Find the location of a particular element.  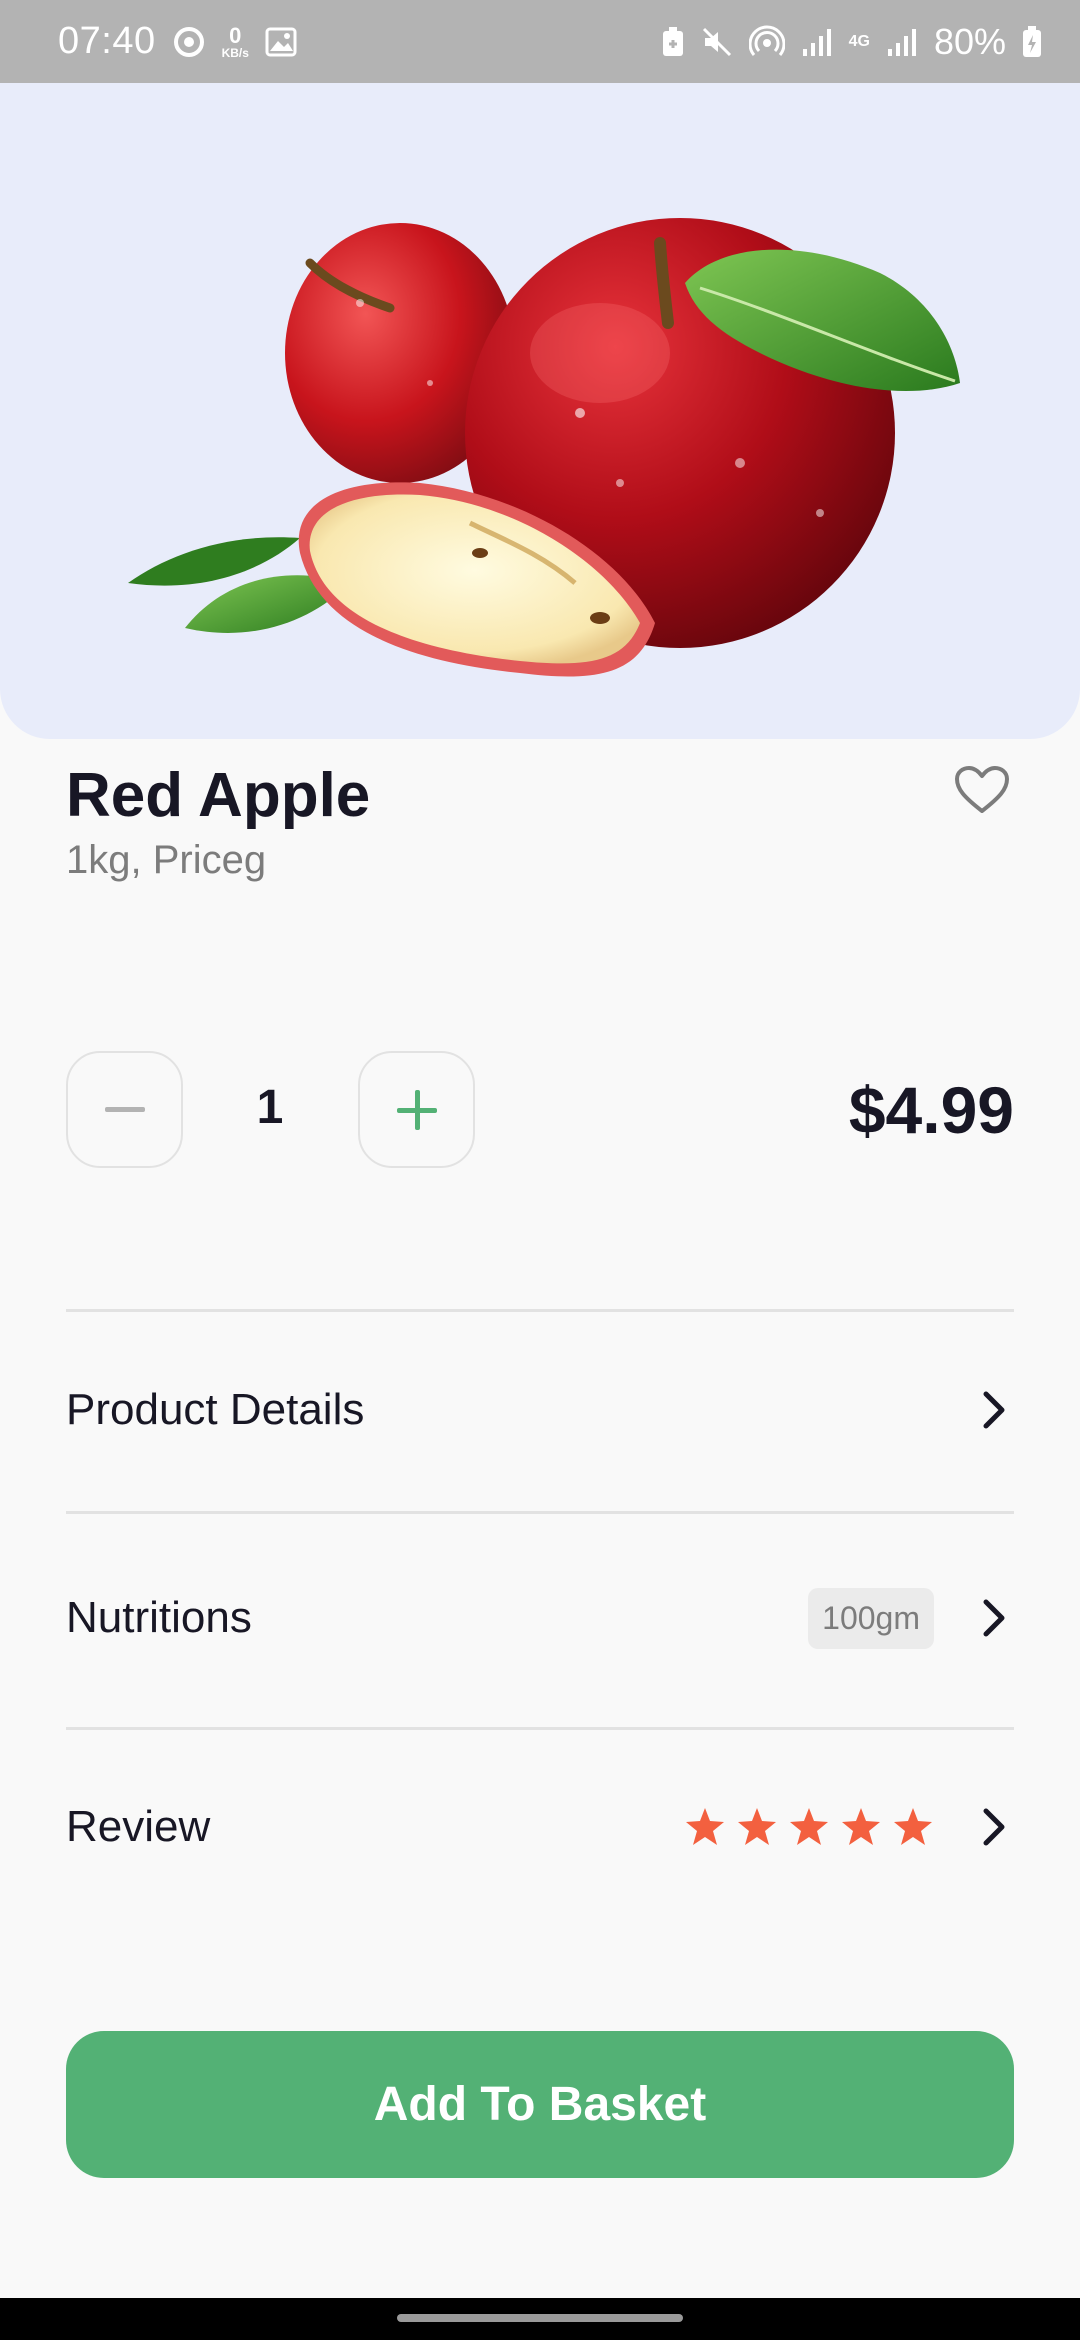

plus-icon is located at coordinates (416, 1109).